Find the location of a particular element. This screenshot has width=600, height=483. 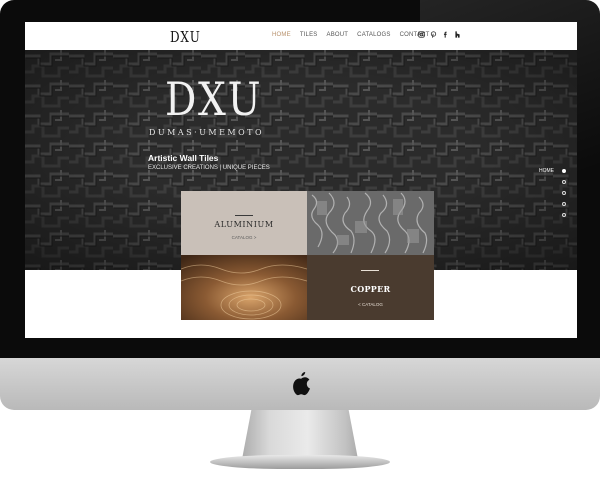

copper-title: COPPER is located at coordinates (370, 289).